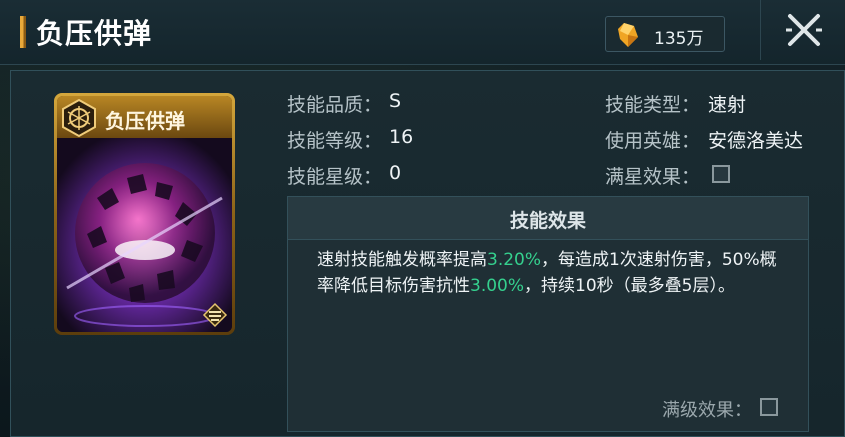 The width and height of the screenshot is (845, 437). I want to click on effect-text-1: 速射技能触发概率提高, so click(402, 260).